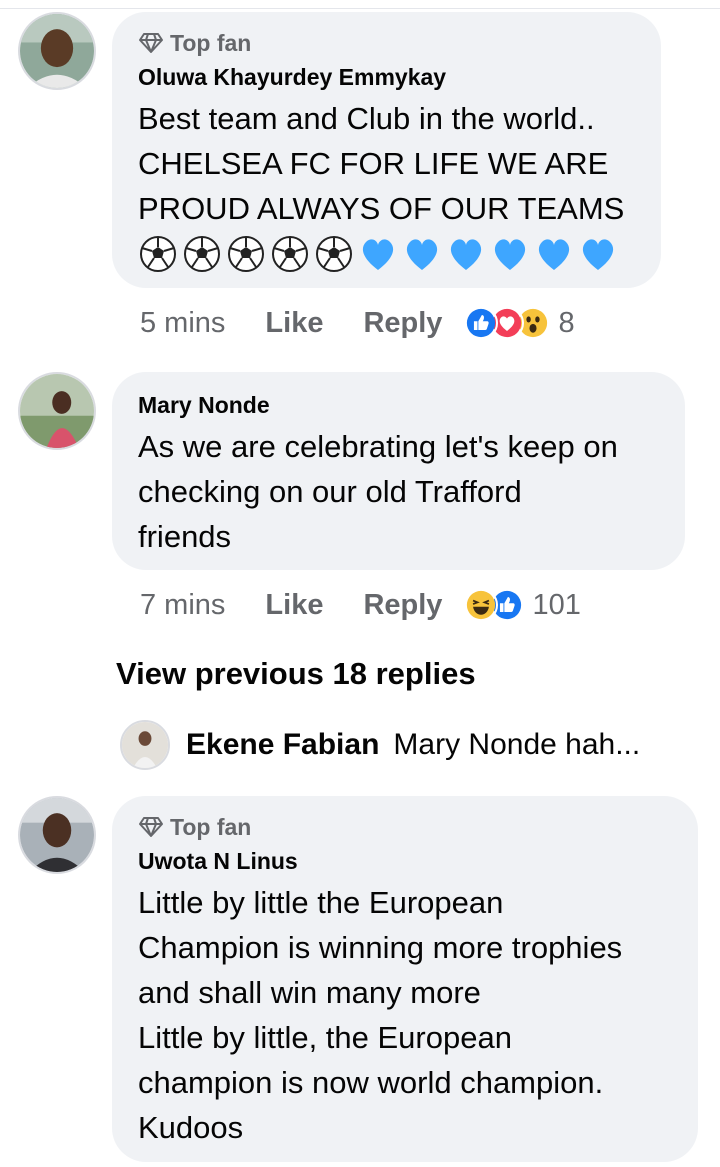 The width and height of the screenshot is (720, 1167). What do you see at coordinates (566, 322) in the screenshot?
I see `reaction-count: 8` at bounding box center [566, 322].